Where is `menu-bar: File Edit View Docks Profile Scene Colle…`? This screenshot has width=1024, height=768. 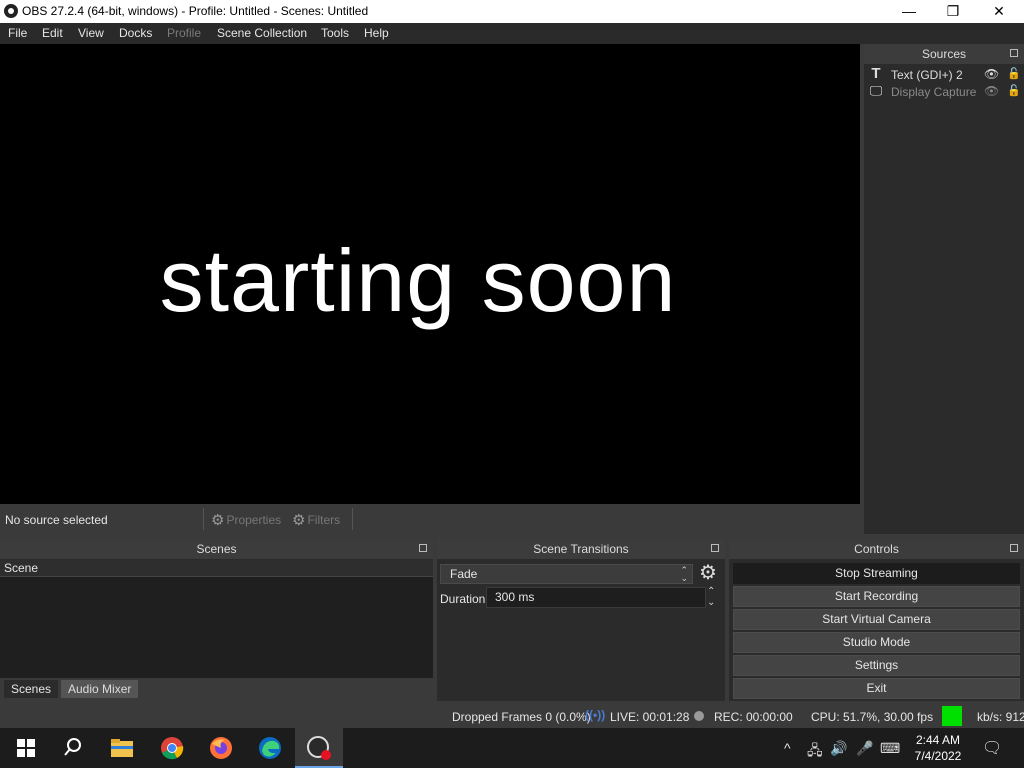 menu-bar: File Edit View Docks Profile Scene Colle… is located at coordinates (512, 33).